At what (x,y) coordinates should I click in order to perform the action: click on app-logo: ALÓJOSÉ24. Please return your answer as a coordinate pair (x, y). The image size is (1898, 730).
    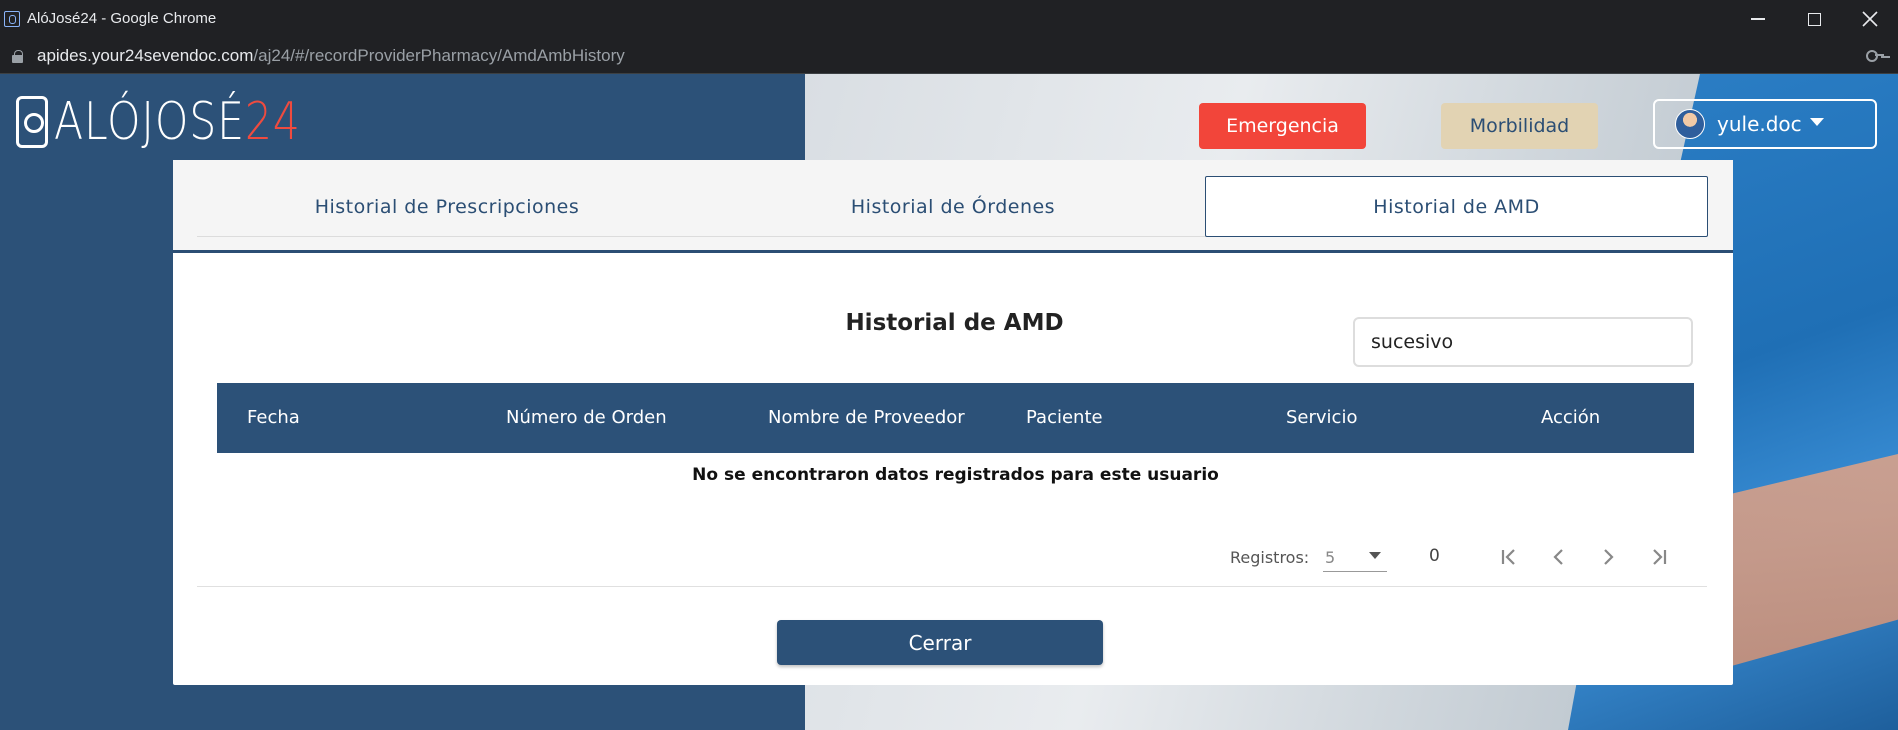
    Looking at the image, I should click on (185, 122).